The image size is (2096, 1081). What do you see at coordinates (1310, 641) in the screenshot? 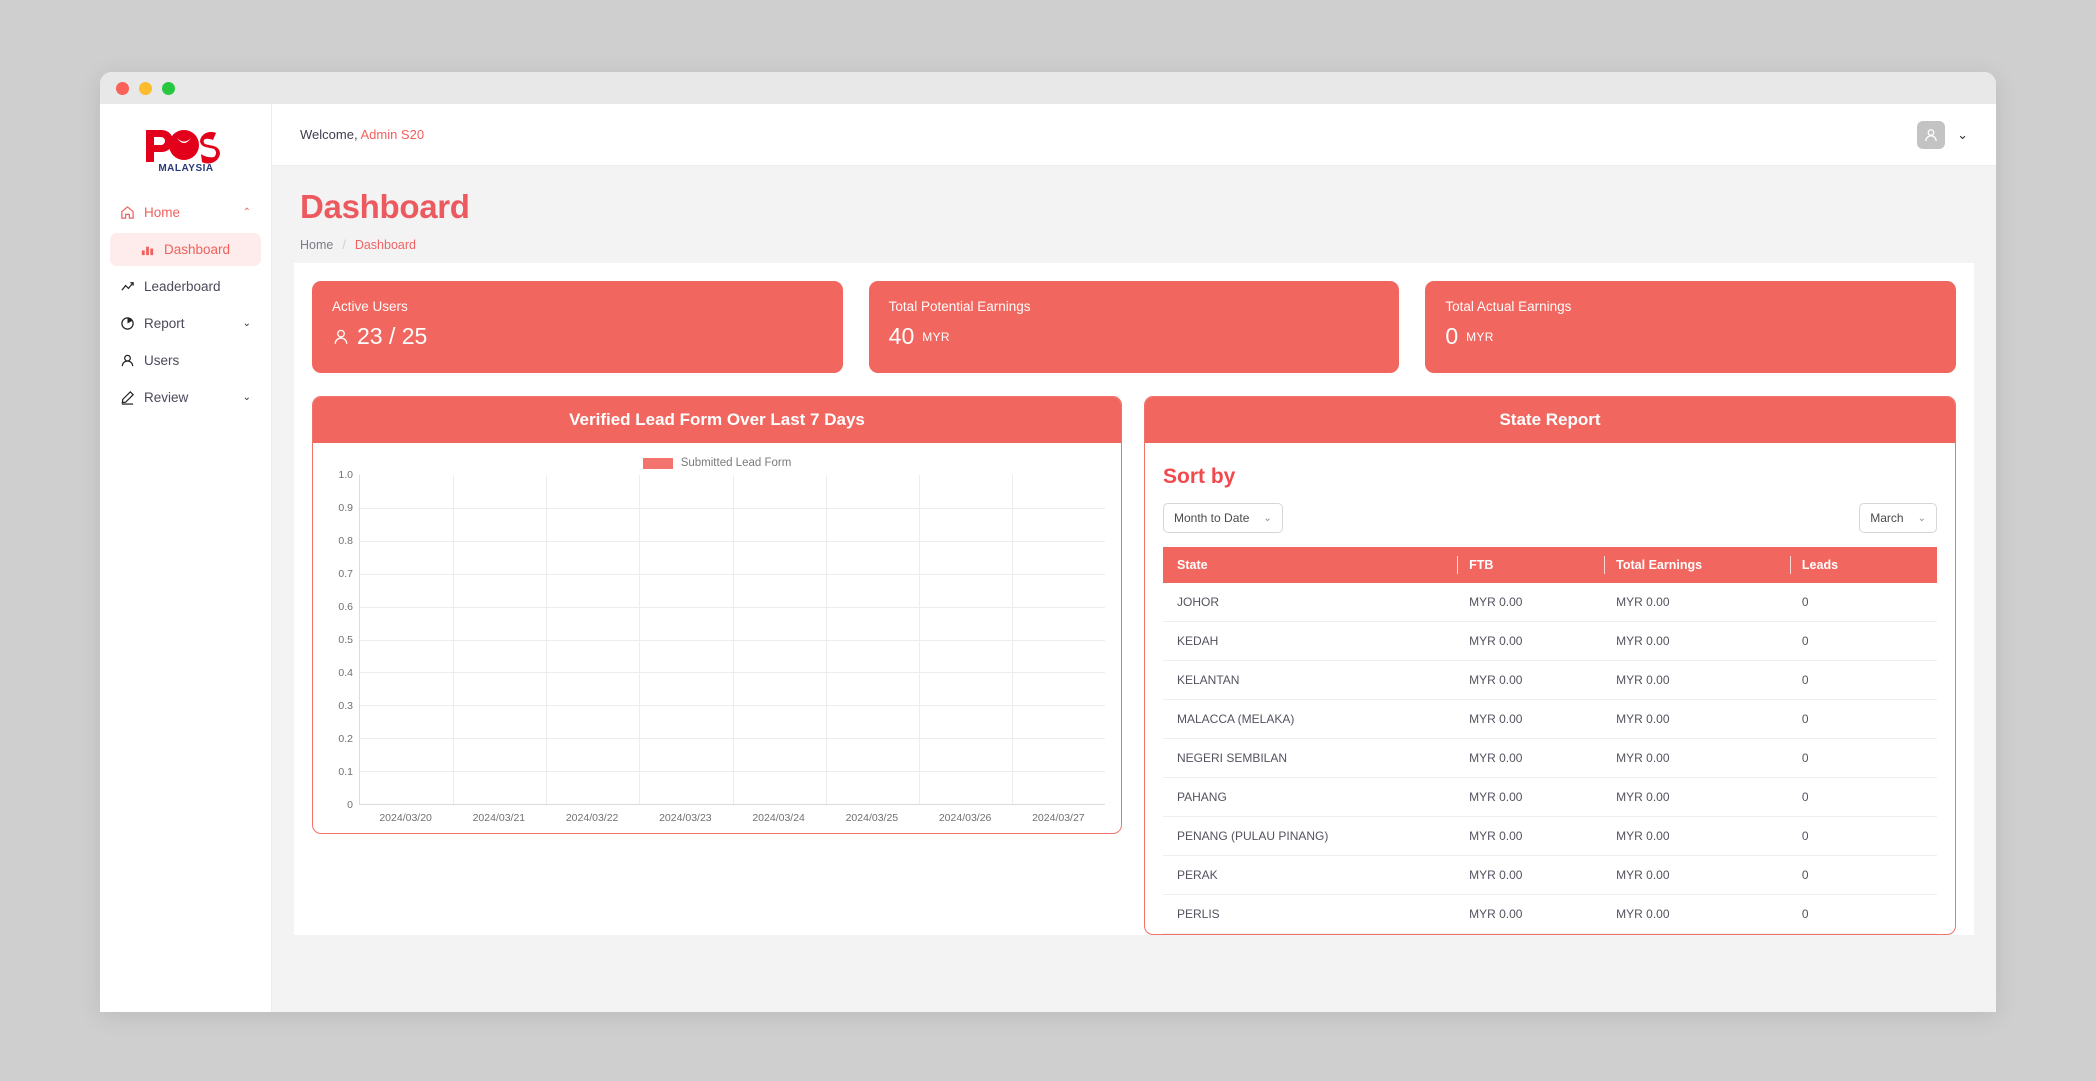
I see `cell-state: KEDAH` at bounding box center [1310, 641].